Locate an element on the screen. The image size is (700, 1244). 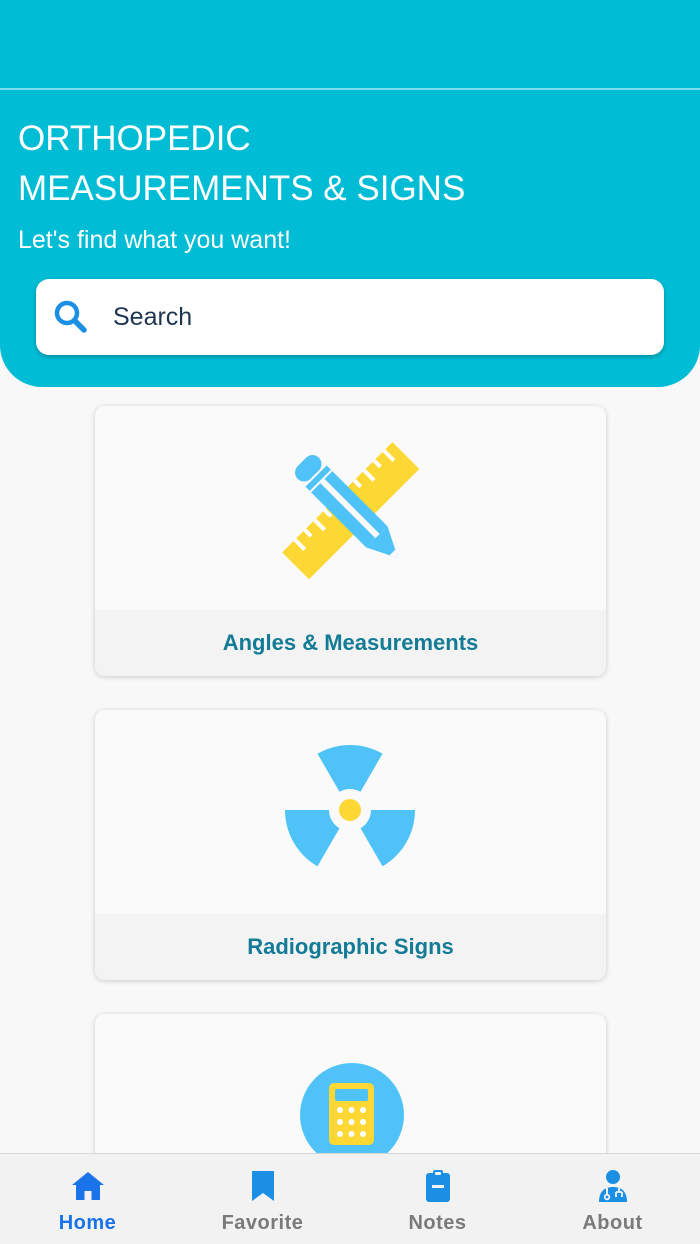
nav-label-favorite: Favorite is located at coordinates (262, 1223).